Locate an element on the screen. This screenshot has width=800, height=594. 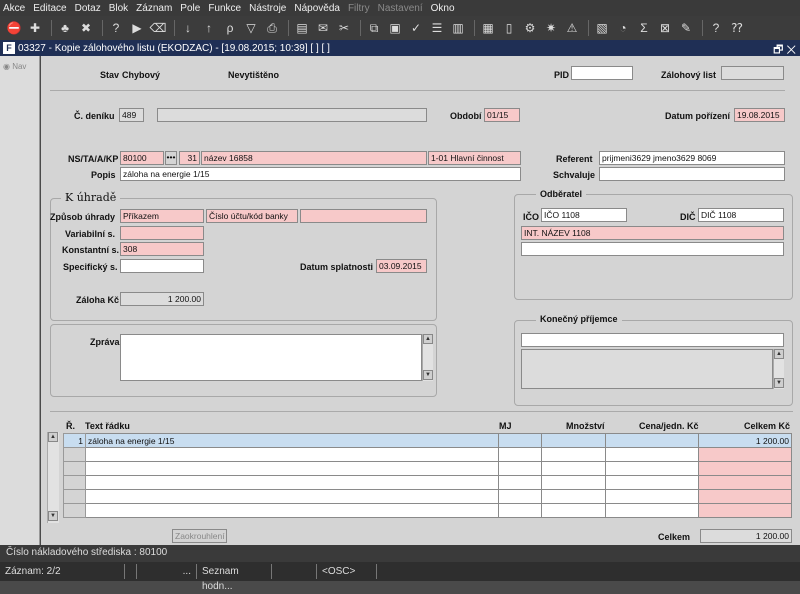
datum-porizeni-field: 19.08.2015 is located at coordinates (759, 115).